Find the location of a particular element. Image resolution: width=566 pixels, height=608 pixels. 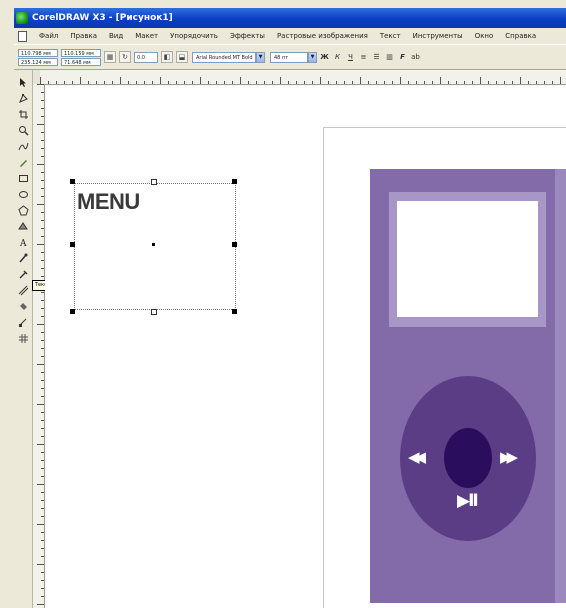

menu-layout: Макет is located at coordinates (146, 36).